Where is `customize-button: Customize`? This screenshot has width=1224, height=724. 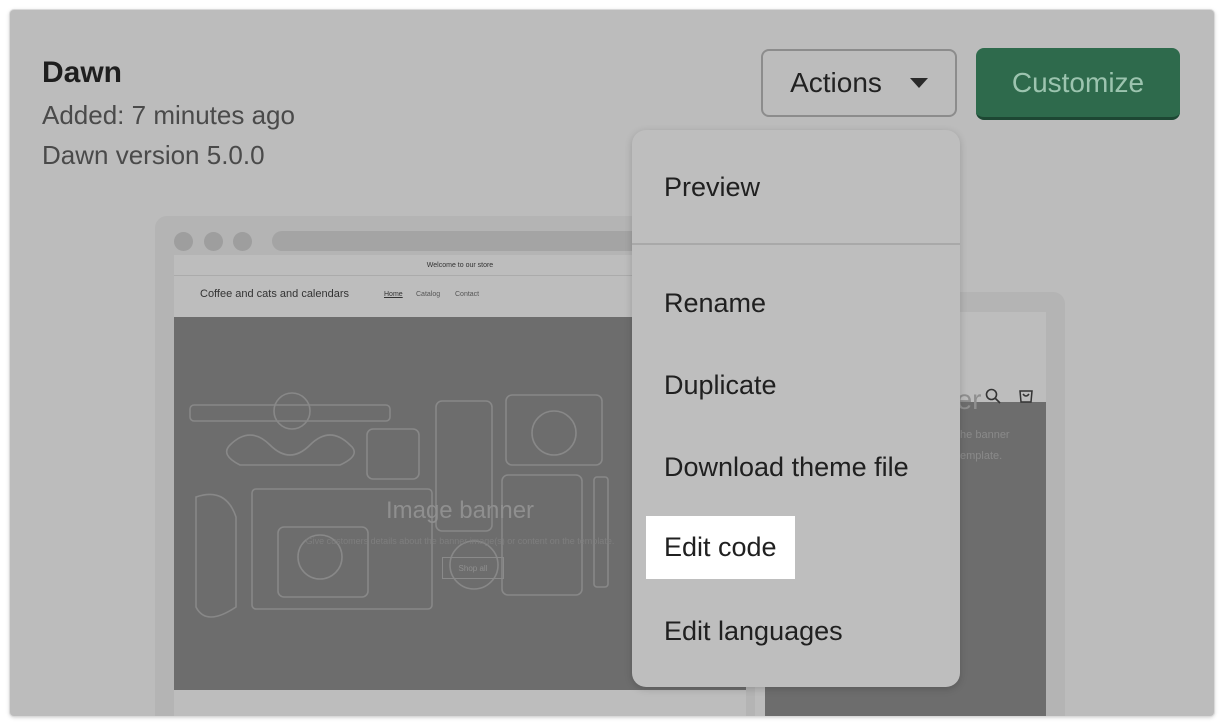 customize-button: Customize is located at coordinates (1078, 84).